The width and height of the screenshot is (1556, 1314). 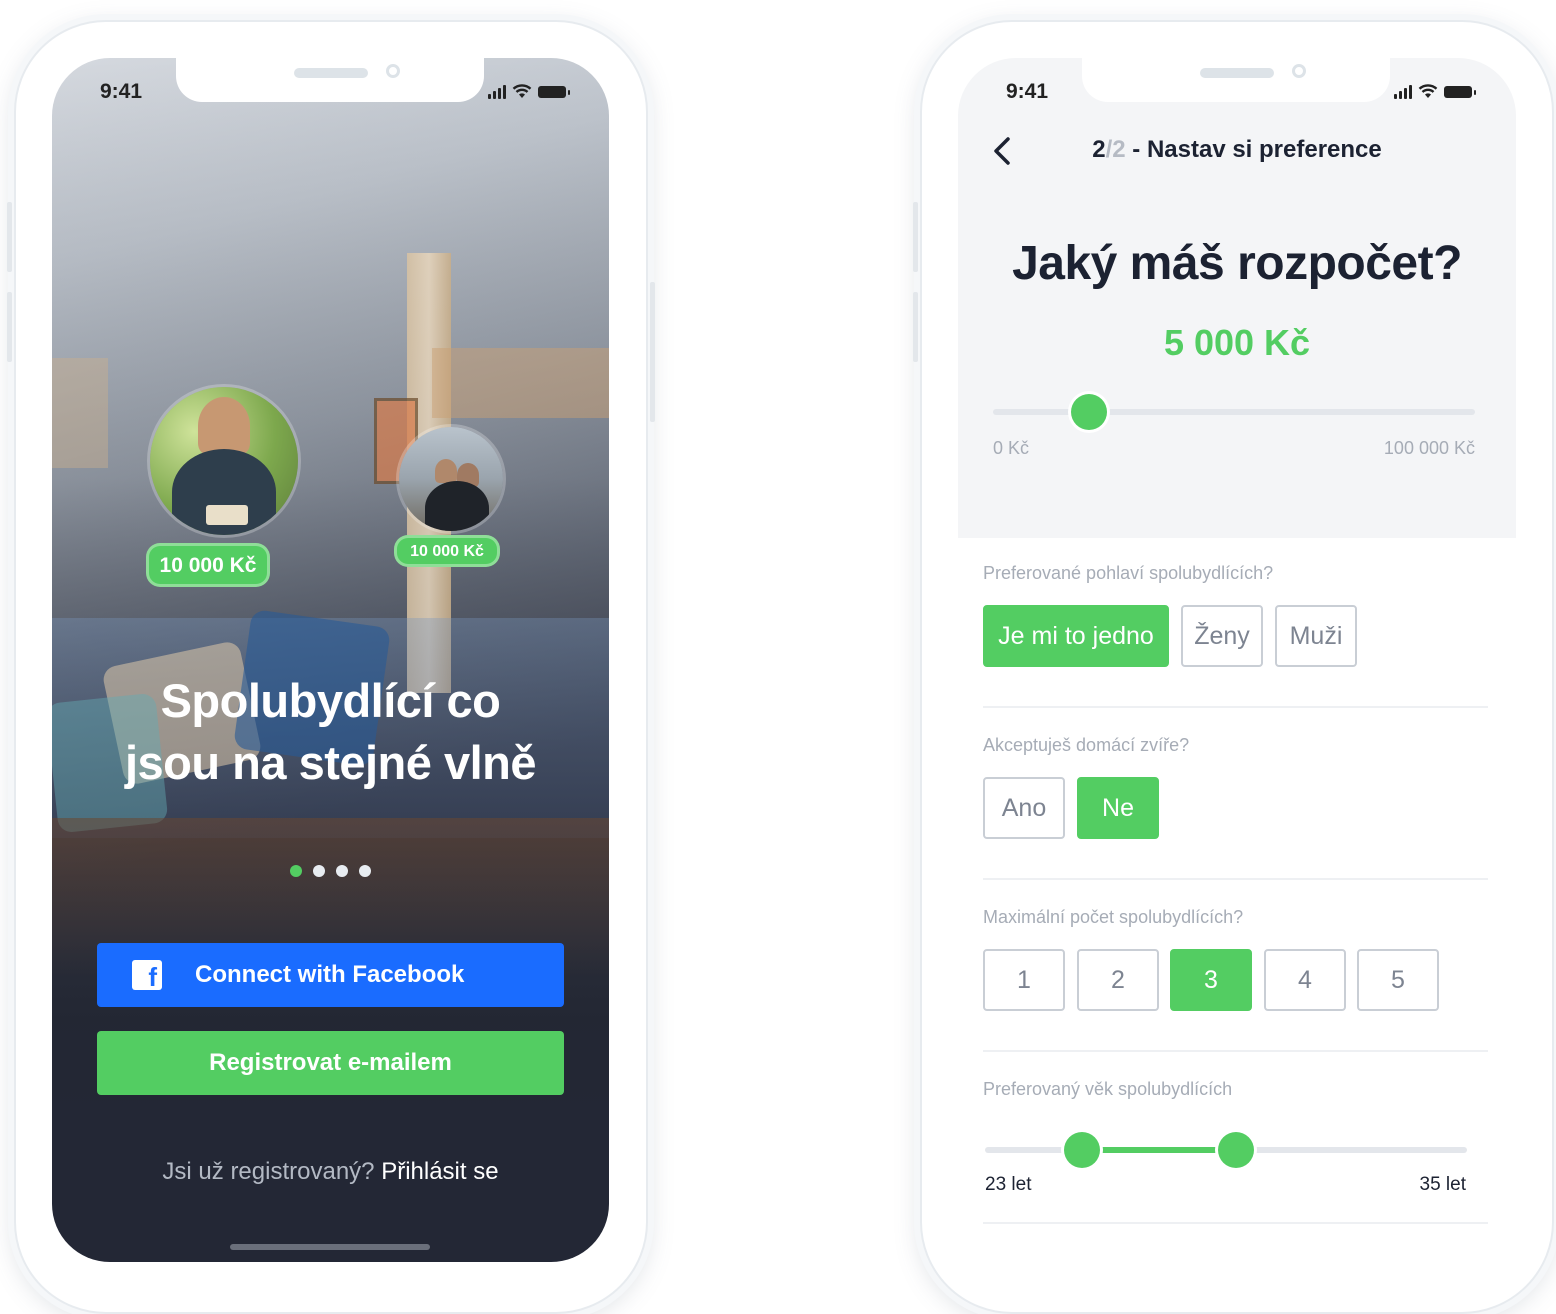 I want to click on register-email-button: Registrovat e-mailem, so click(x=330, y=1063).